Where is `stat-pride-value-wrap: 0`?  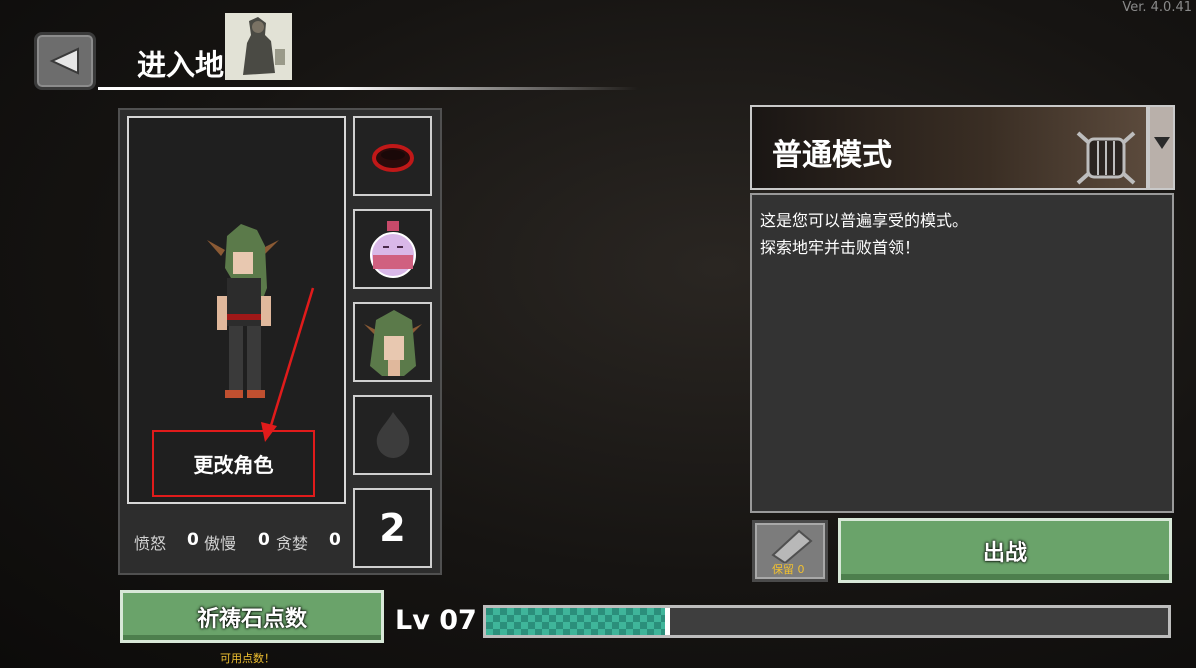 stat-pride-value-wrap: 0 is located at coordinates (264, 540).